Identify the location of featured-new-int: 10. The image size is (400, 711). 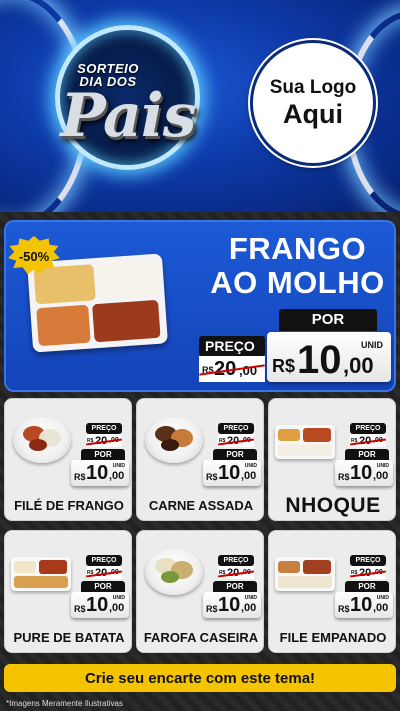
(319, 360).